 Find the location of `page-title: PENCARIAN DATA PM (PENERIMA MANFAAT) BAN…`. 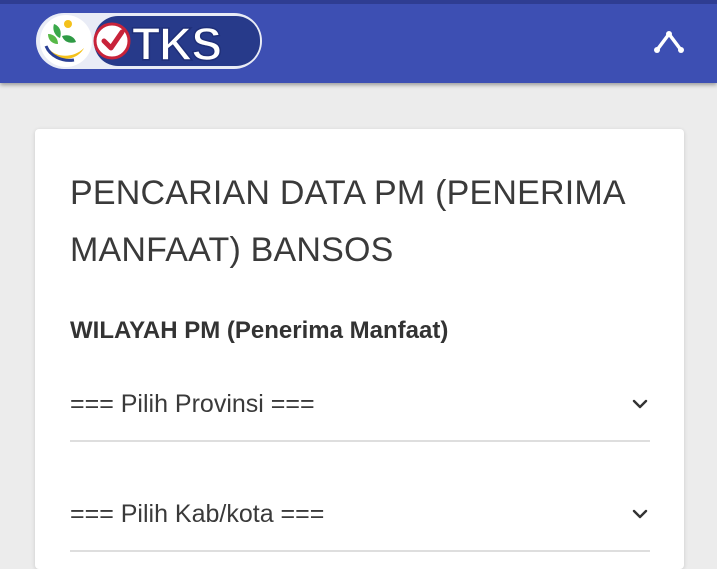

page-title: PENCARIAN DATA PM (PENERIMA MANFAAT) BAN… is located at coordinates (347, 221).